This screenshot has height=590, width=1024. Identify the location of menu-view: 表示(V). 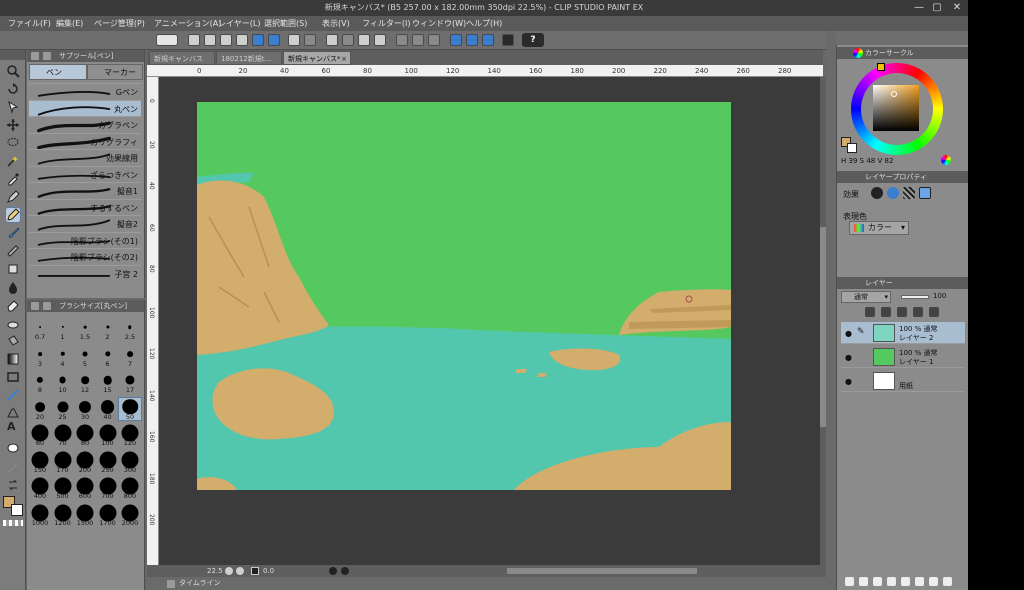
(336, 23).